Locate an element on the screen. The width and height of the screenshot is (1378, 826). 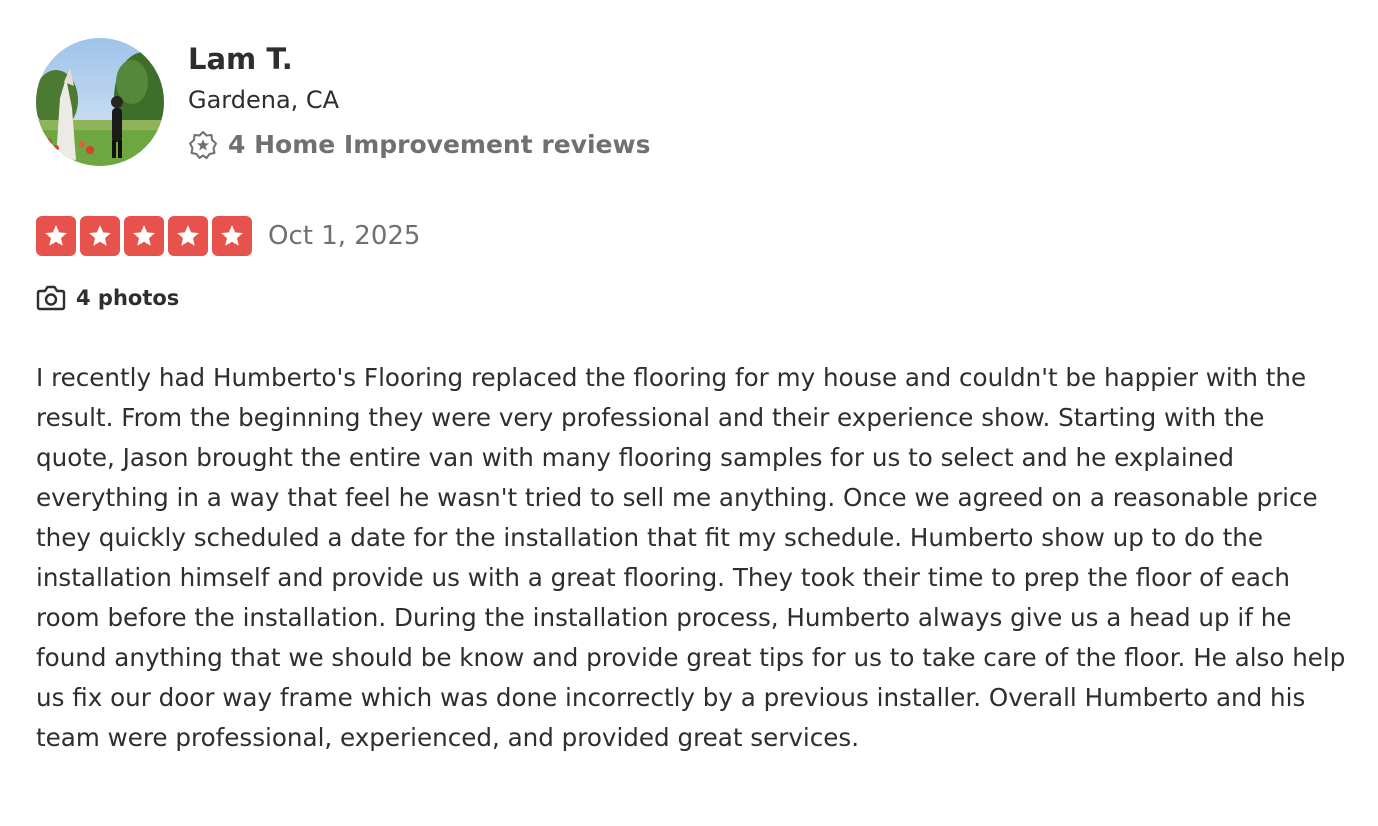
user-photo-avatar-icon is located at coordinates (100, 102).